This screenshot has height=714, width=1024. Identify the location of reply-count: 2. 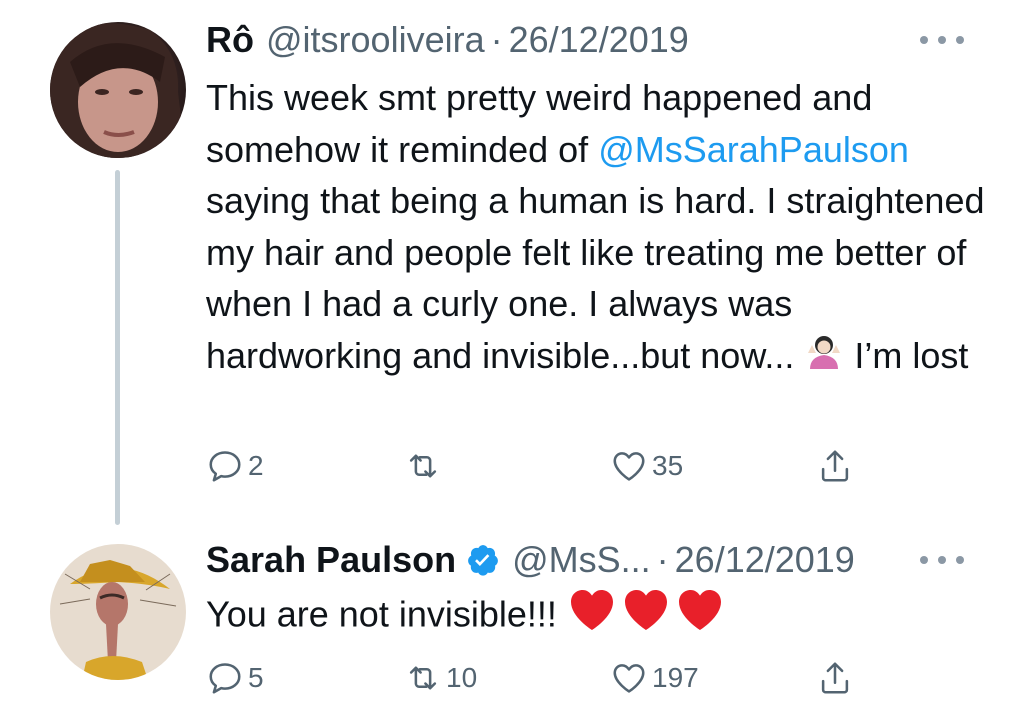
(256, 465).